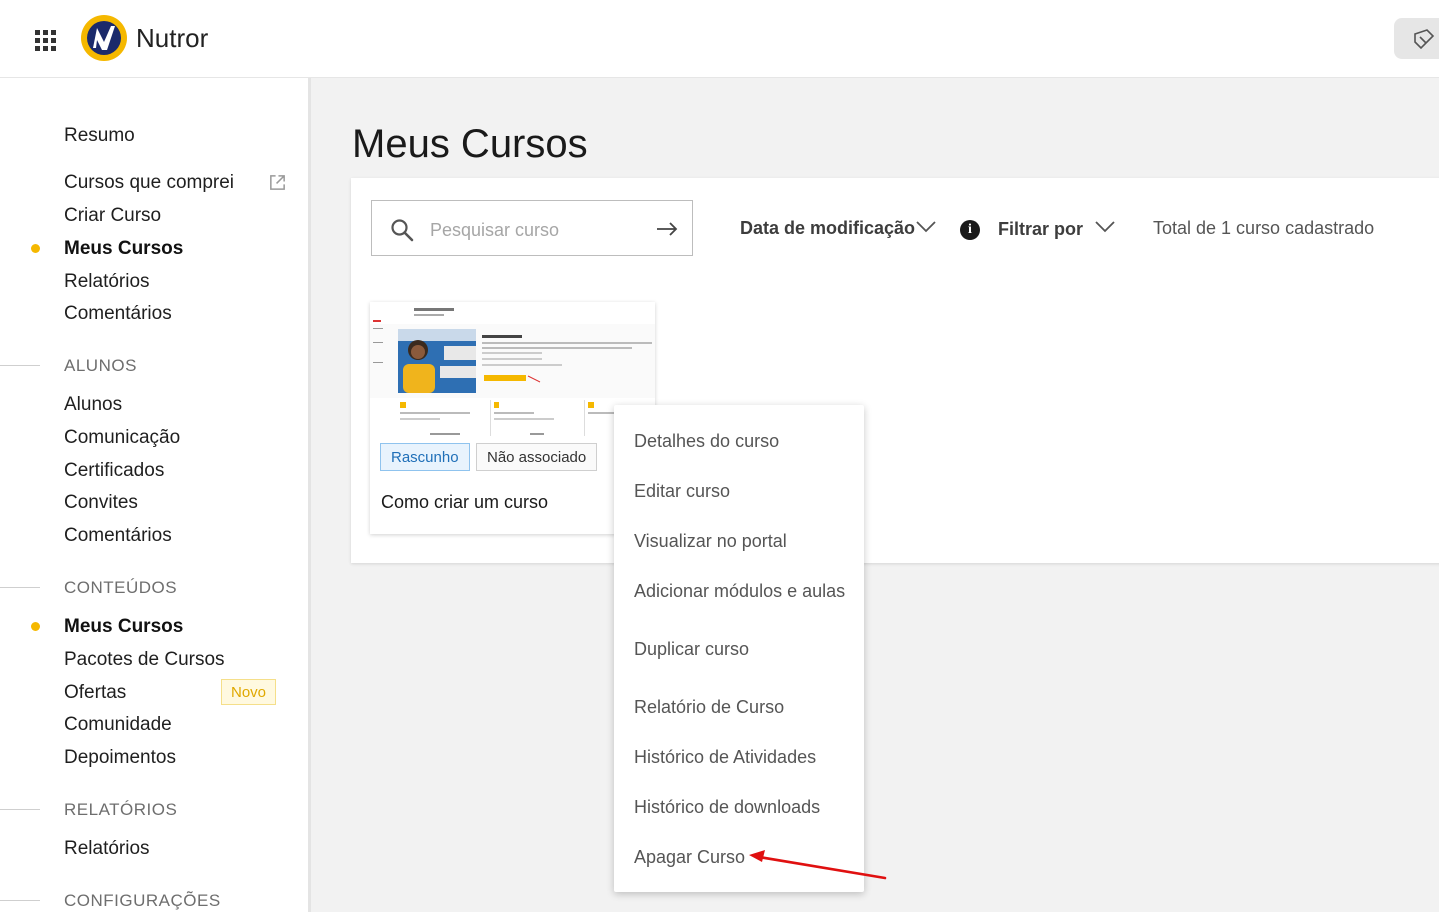  Describe the element at coordinates (709, 707) in the screenshot. I see `menu-item-relatorio: Relatório de Curso` at that location.